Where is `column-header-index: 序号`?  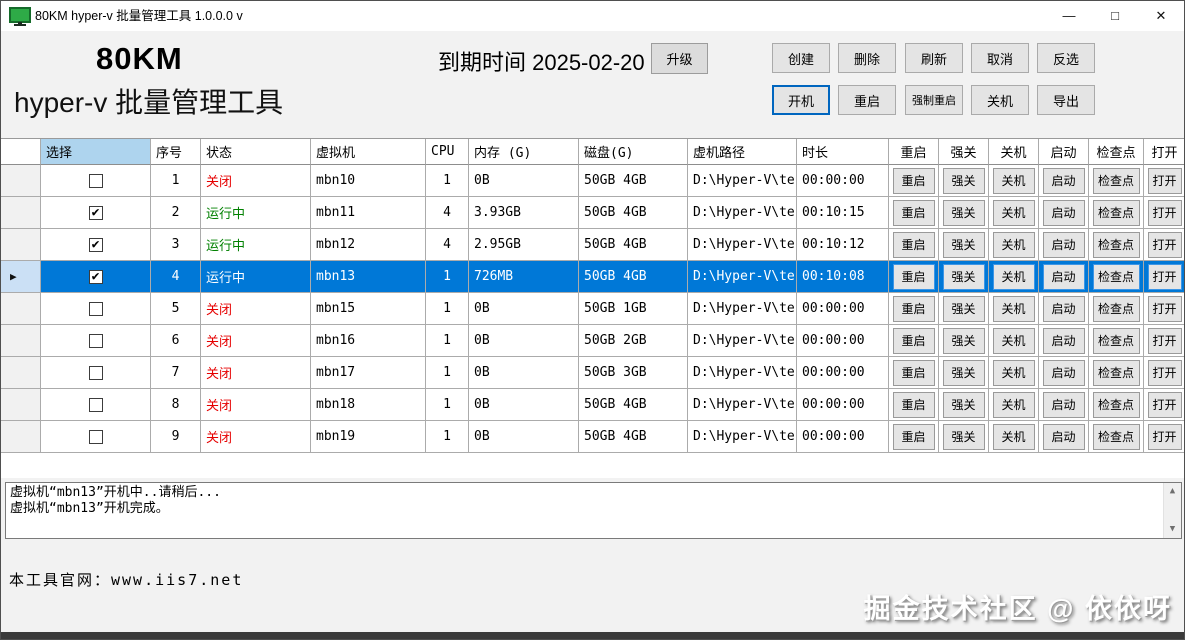 column-header-index: 序号 is located at coordinates (176, 152).